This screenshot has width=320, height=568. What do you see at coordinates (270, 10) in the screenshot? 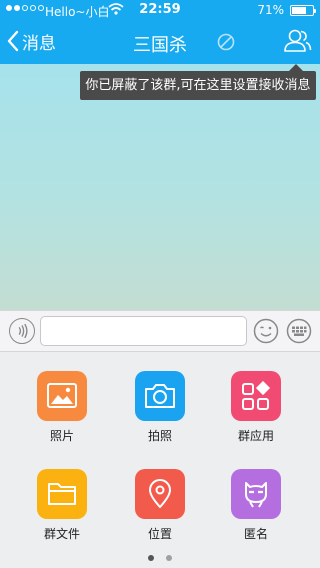
I see `battery-percentage: 71%` at bounding box center [270, 10].